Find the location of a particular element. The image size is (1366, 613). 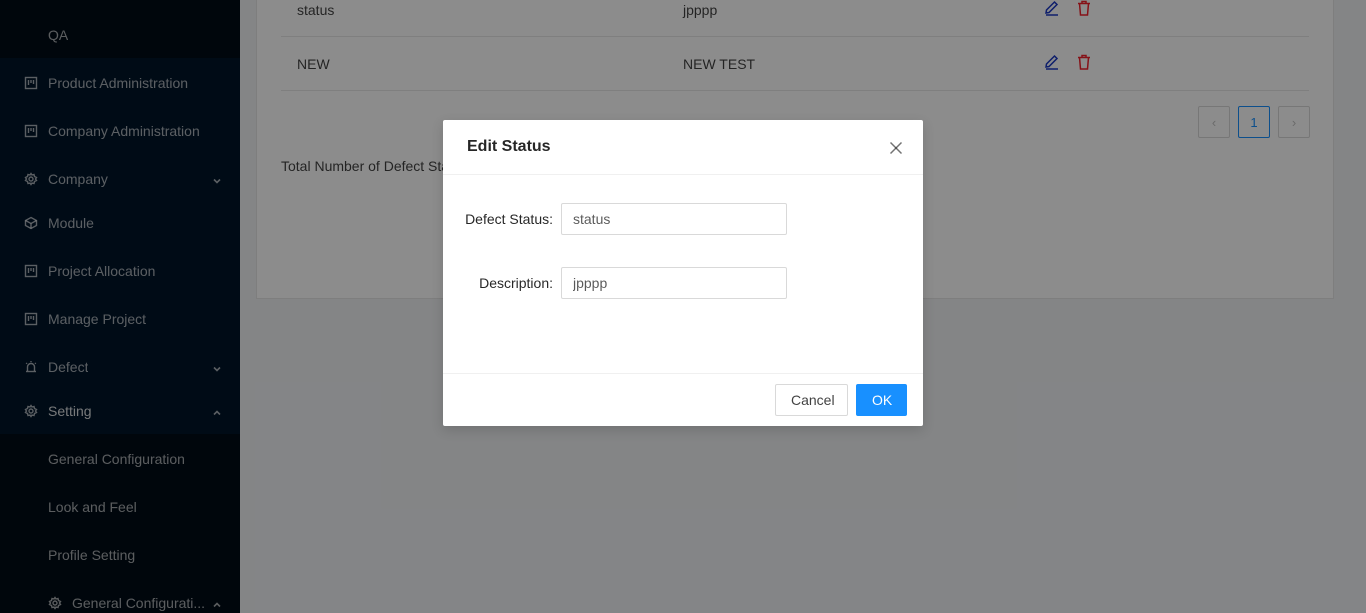

description-input is located at coordinates (674, 283).